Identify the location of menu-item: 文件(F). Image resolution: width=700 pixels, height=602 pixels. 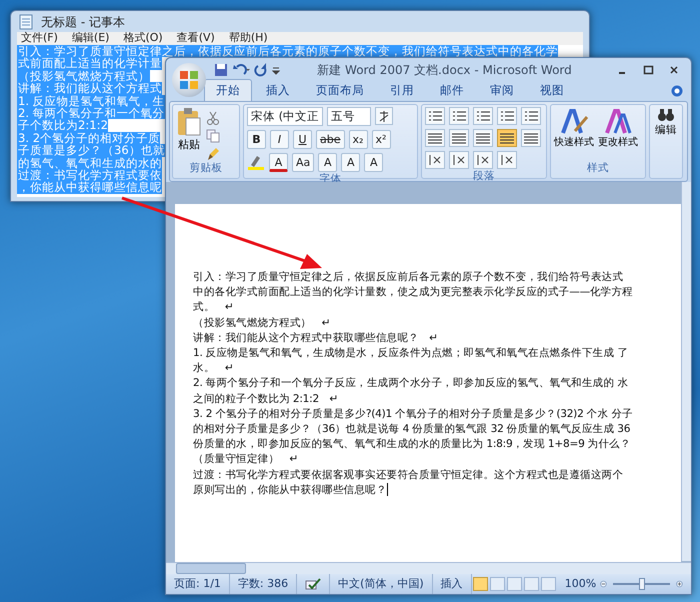
(39, 38).